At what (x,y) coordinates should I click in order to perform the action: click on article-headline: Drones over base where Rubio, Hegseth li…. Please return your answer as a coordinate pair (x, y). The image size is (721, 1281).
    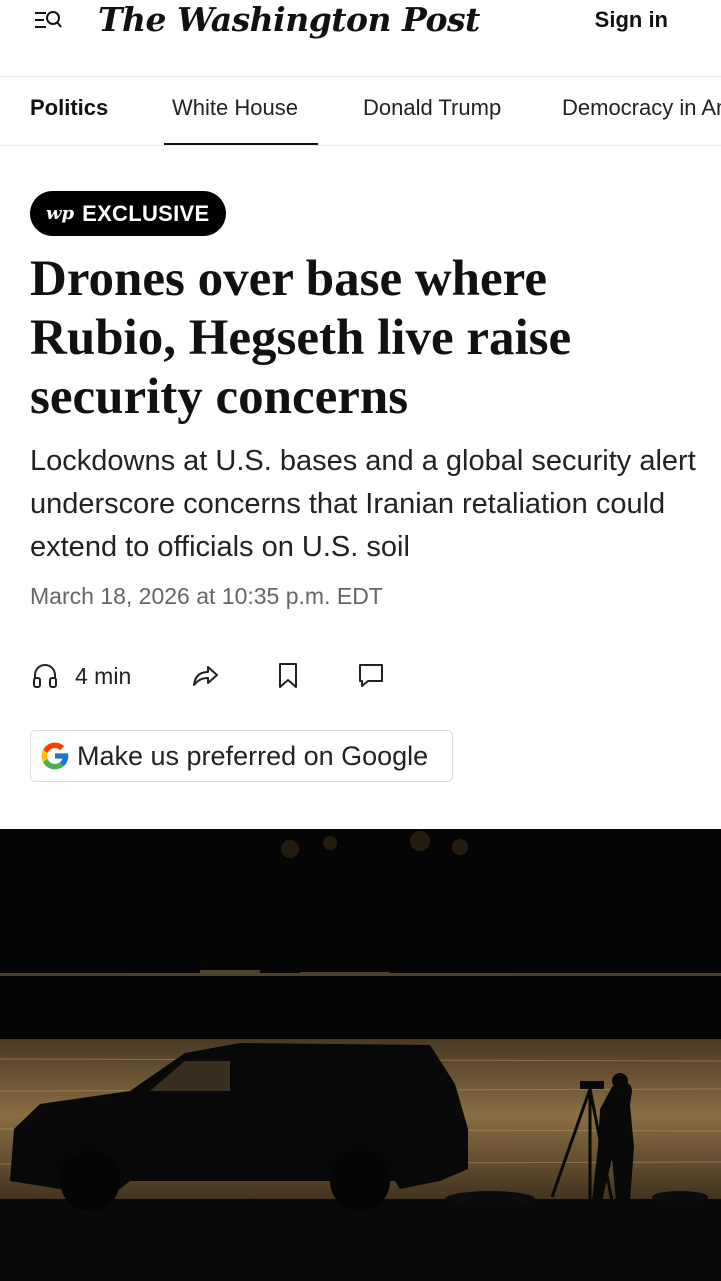
    Looking at the image, I should click on (301, 338).